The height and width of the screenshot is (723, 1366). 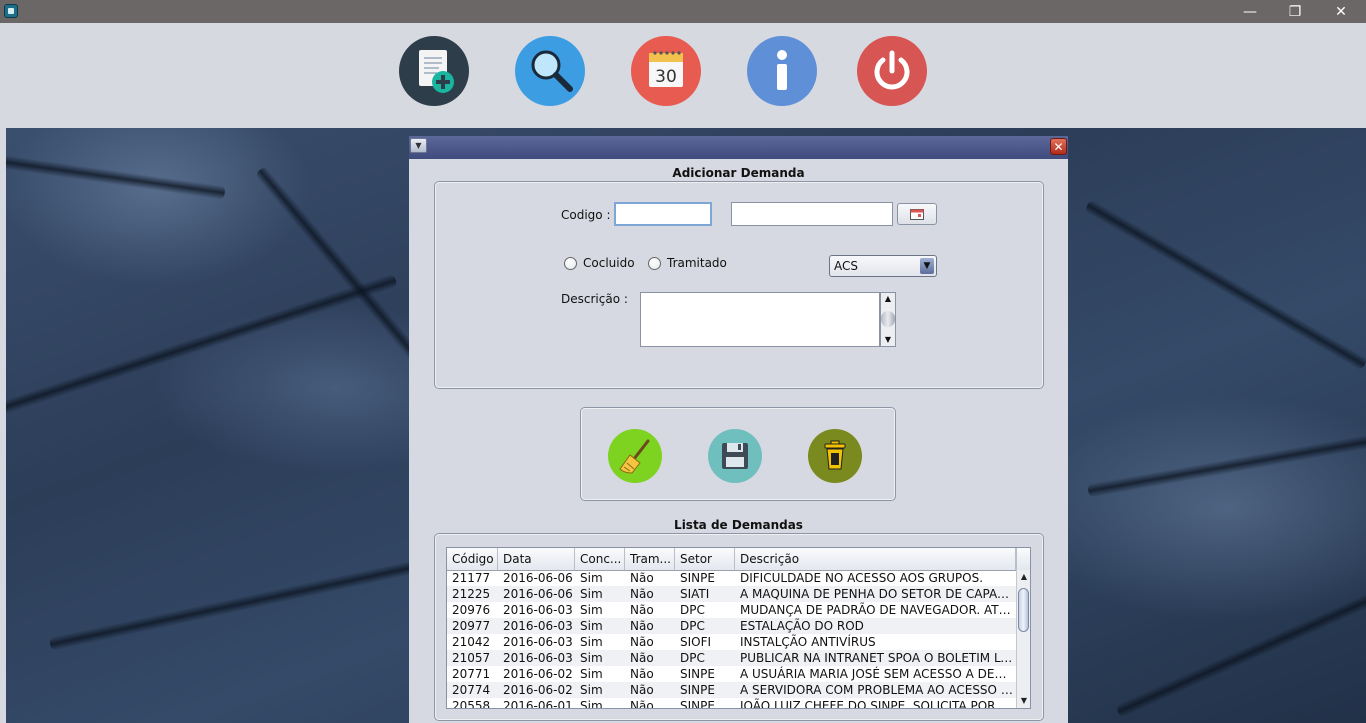 What do you see at coordinates (738, 173) in the screenshot?
I see `form-title: Adicionar Demanda` at bounding box center [738, 173].